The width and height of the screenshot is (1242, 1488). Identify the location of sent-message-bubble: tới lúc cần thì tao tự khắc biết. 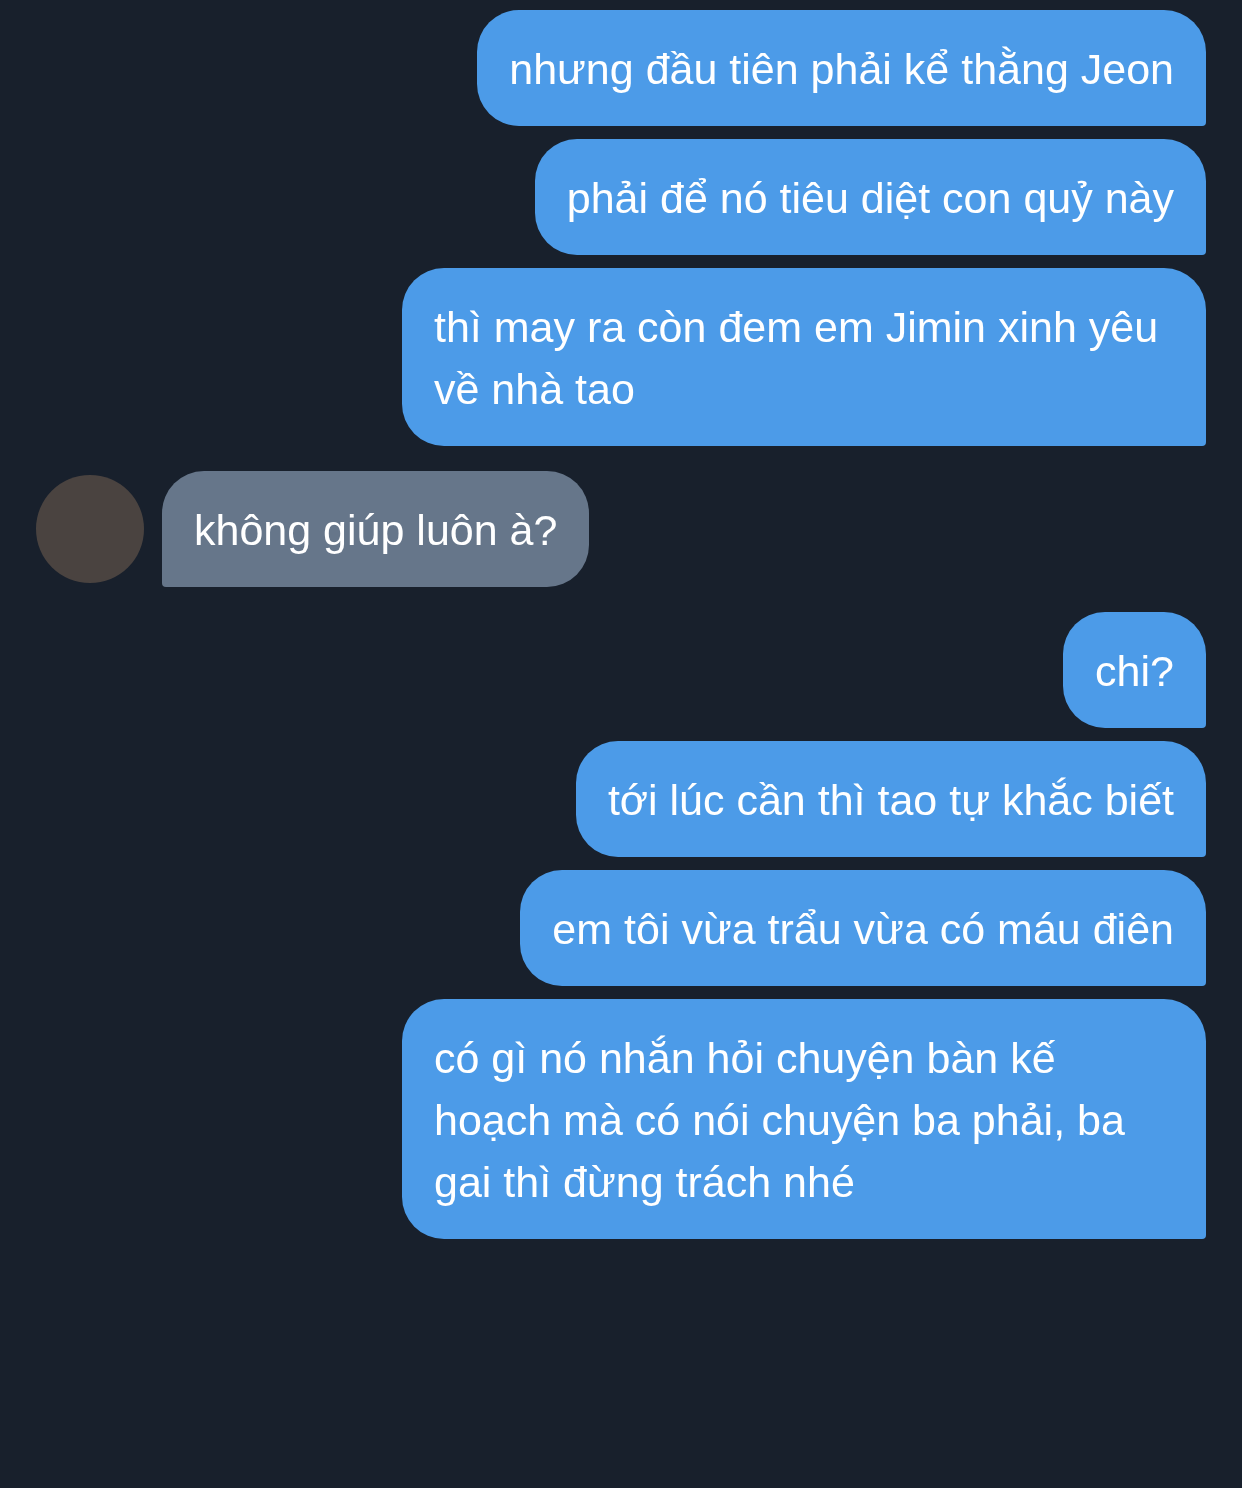
(890, 799).